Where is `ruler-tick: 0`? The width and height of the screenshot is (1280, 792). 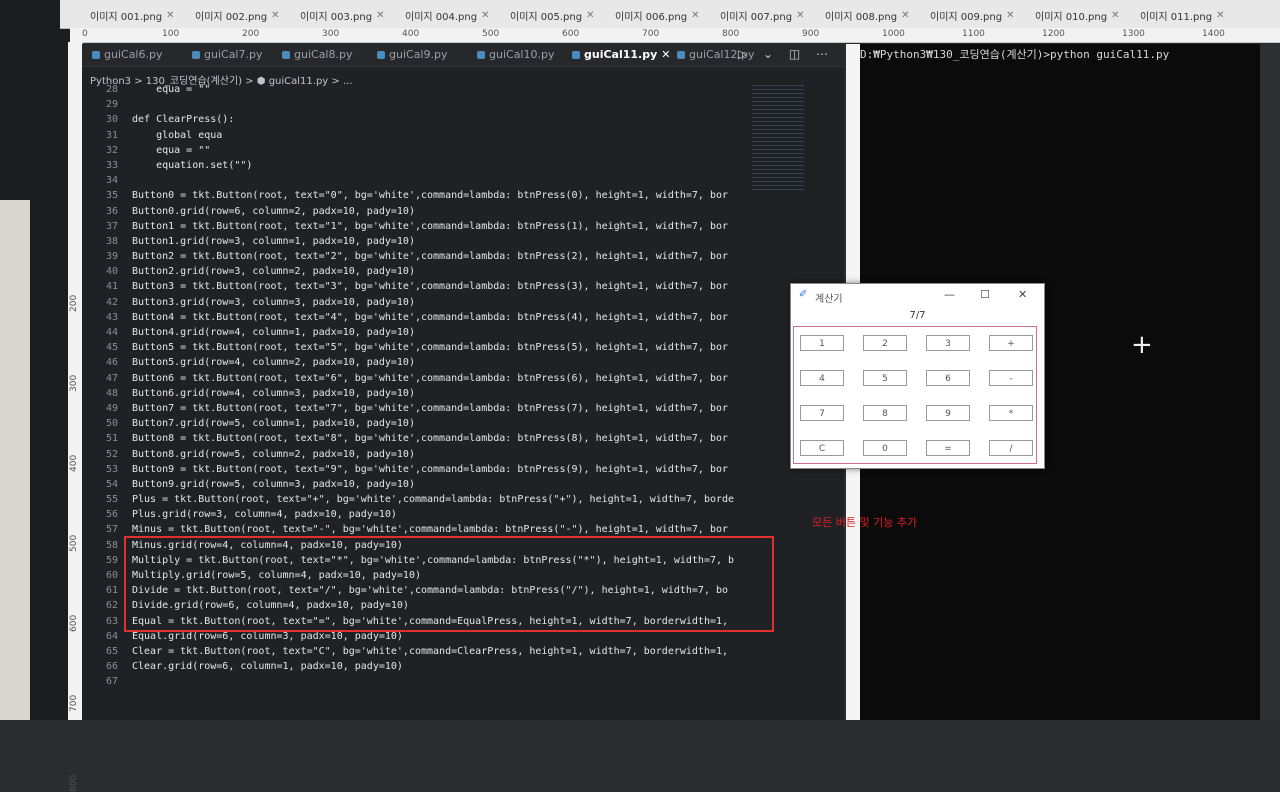
ruler-tick: 0 is located at coordinates (85, 34).